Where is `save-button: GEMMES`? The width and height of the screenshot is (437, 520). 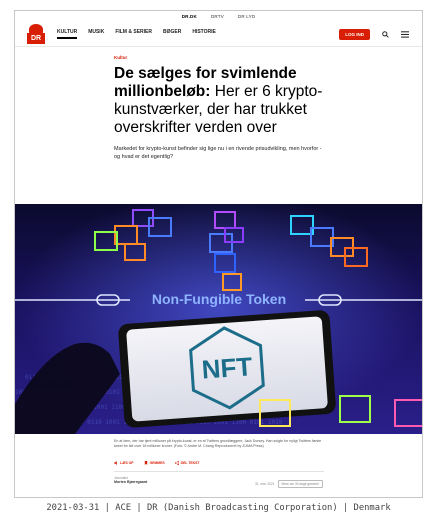
save-button: GEMMES is located at coordinates (154, 463).